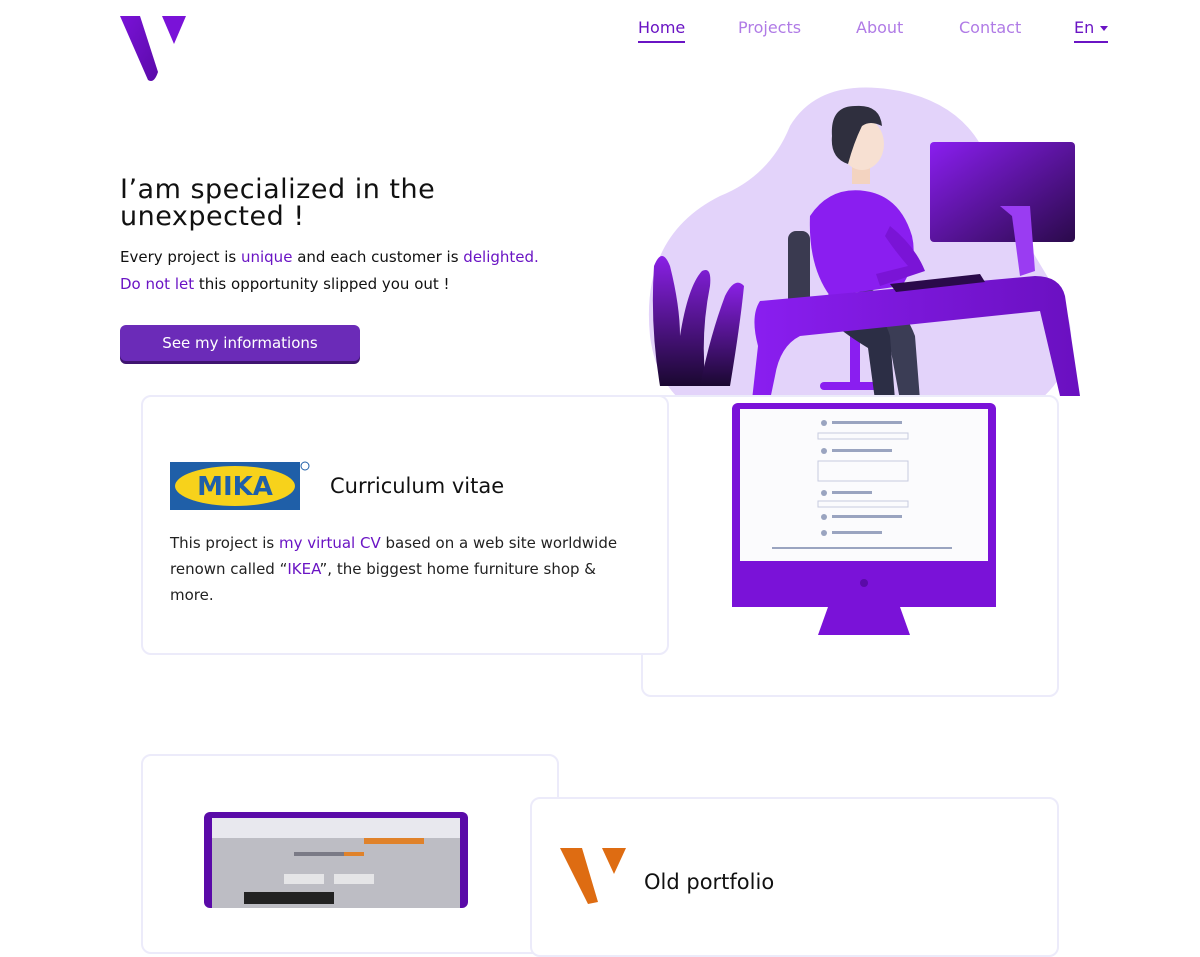  What do you see at coordinates (879, 29) in the screenshot?
I see `nav-about: About` at bounding box center [879, 29].